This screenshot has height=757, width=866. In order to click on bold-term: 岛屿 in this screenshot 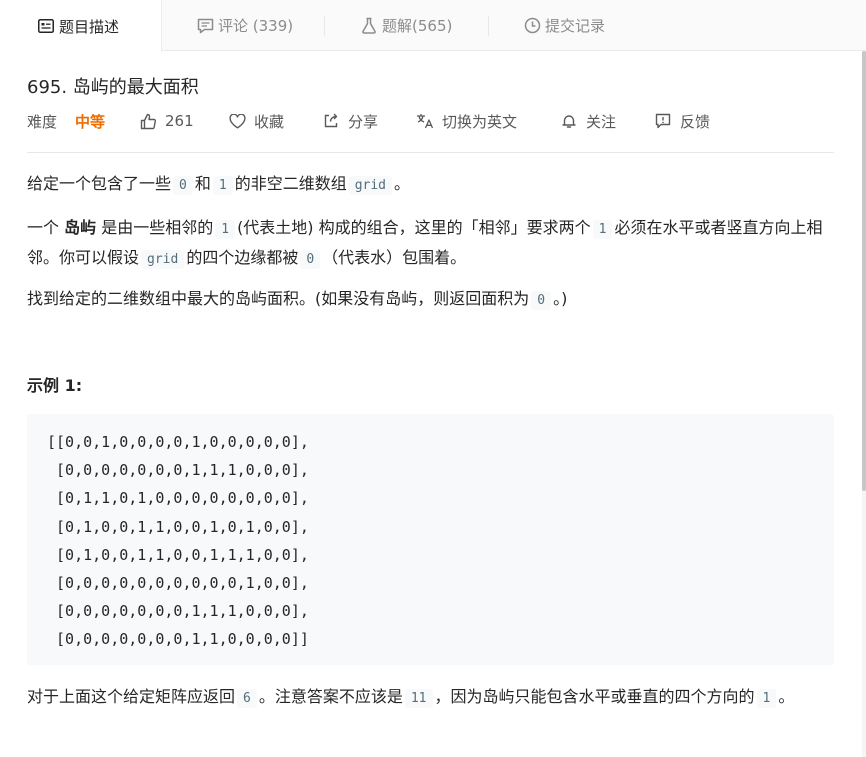, I will do `click(80, 227)`.